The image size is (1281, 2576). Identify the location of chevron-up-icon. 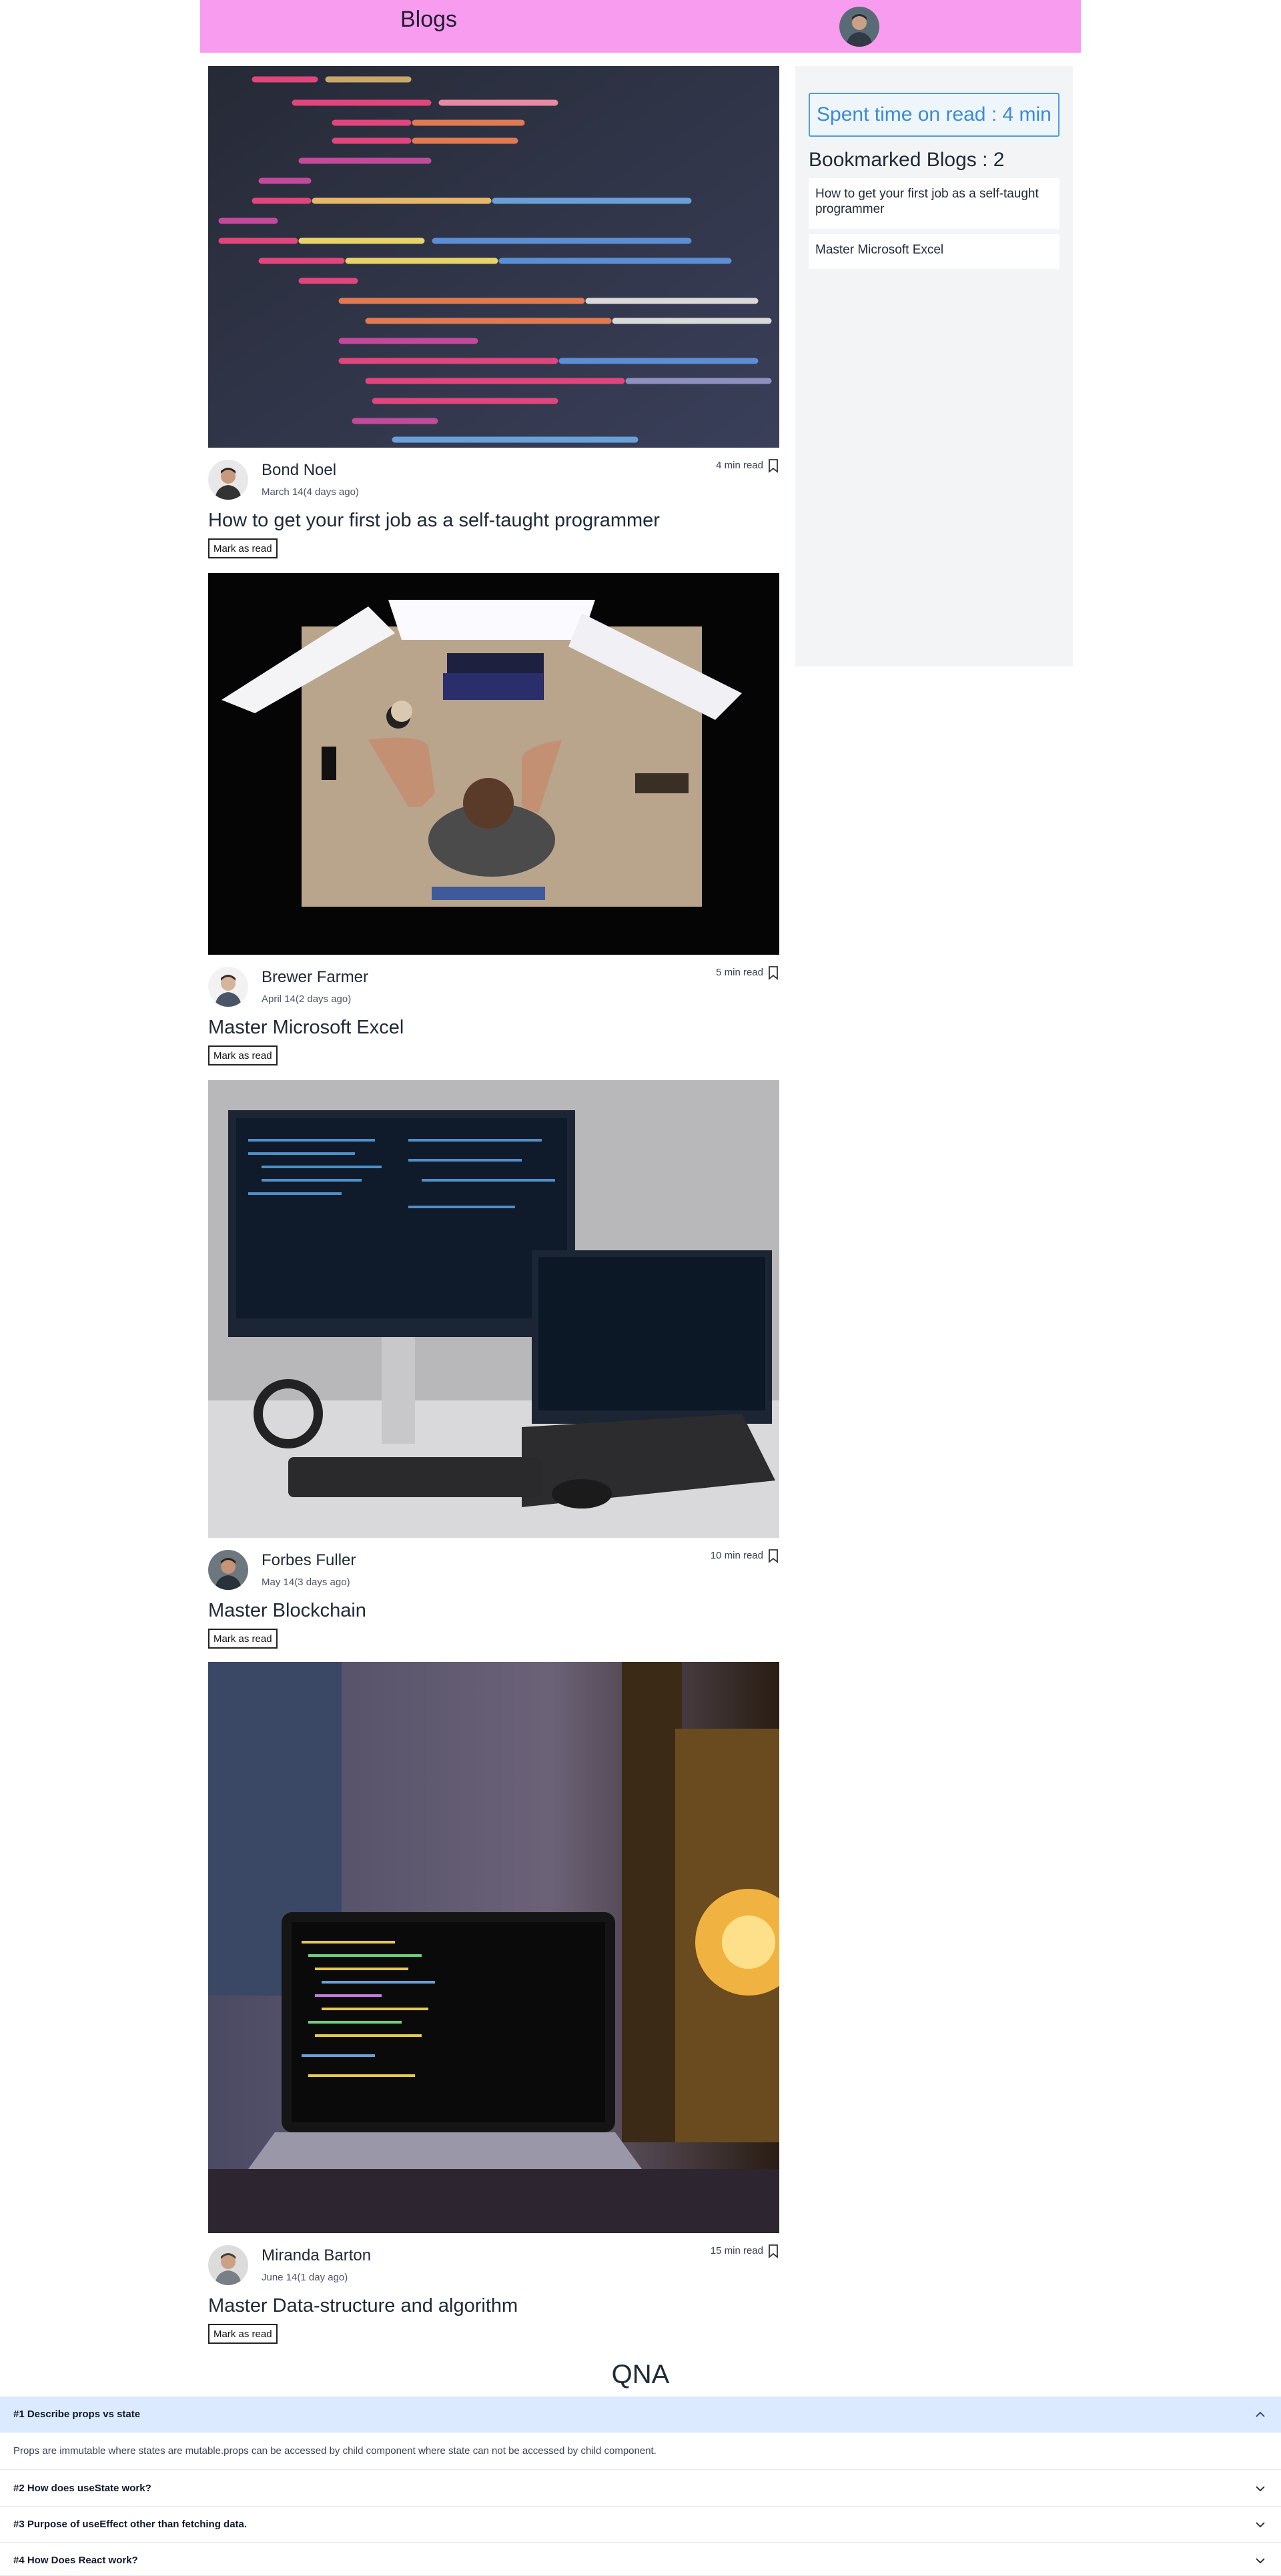
(1260, 2415).